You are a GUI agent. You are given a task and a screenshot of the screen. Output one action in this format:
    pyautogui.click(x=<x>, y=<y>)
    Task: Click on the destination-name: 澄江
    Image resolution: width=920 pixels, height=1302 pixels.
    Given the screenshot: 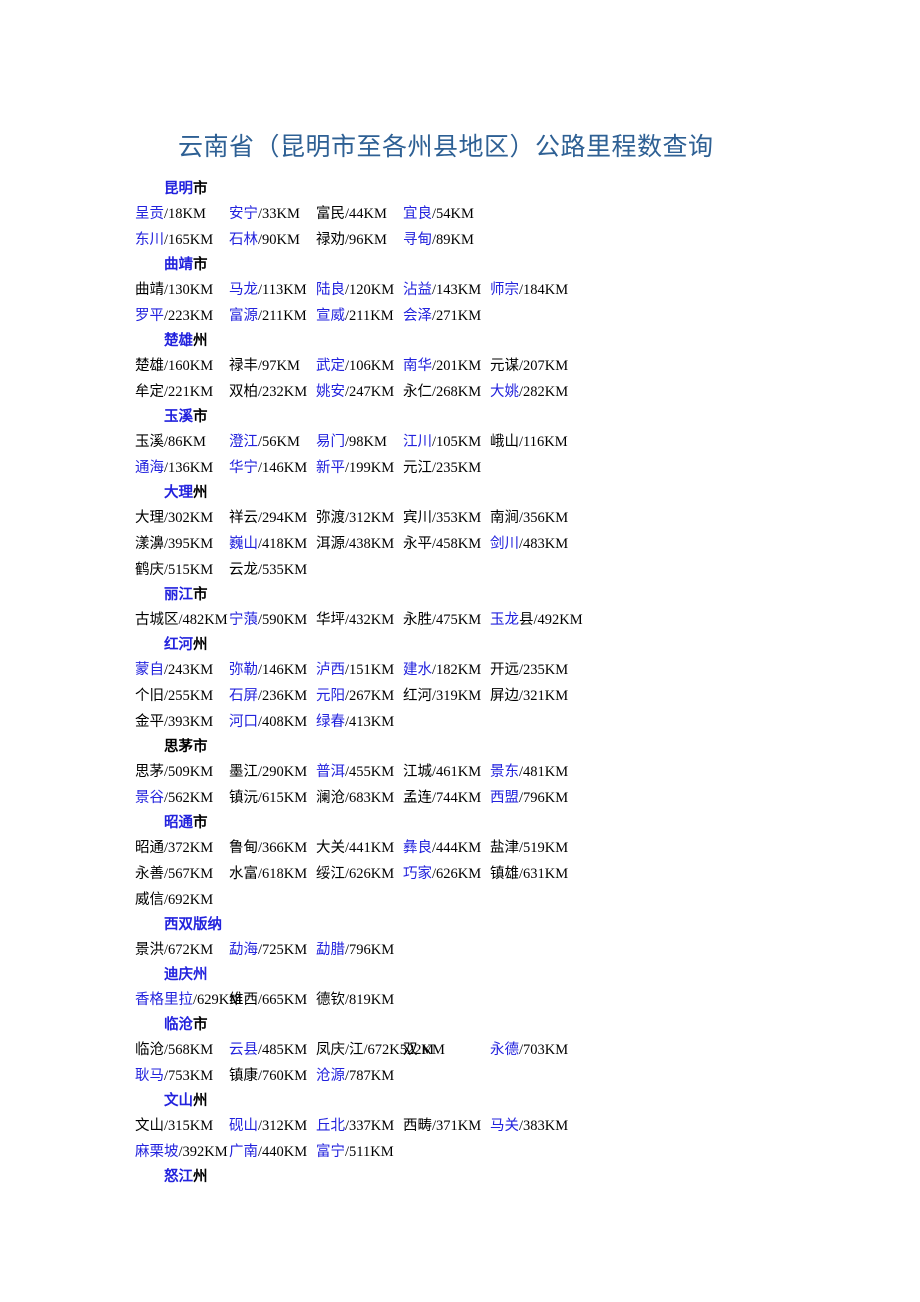 What is the action you would take?
    pyautogui.click(x=243, y=442)
    